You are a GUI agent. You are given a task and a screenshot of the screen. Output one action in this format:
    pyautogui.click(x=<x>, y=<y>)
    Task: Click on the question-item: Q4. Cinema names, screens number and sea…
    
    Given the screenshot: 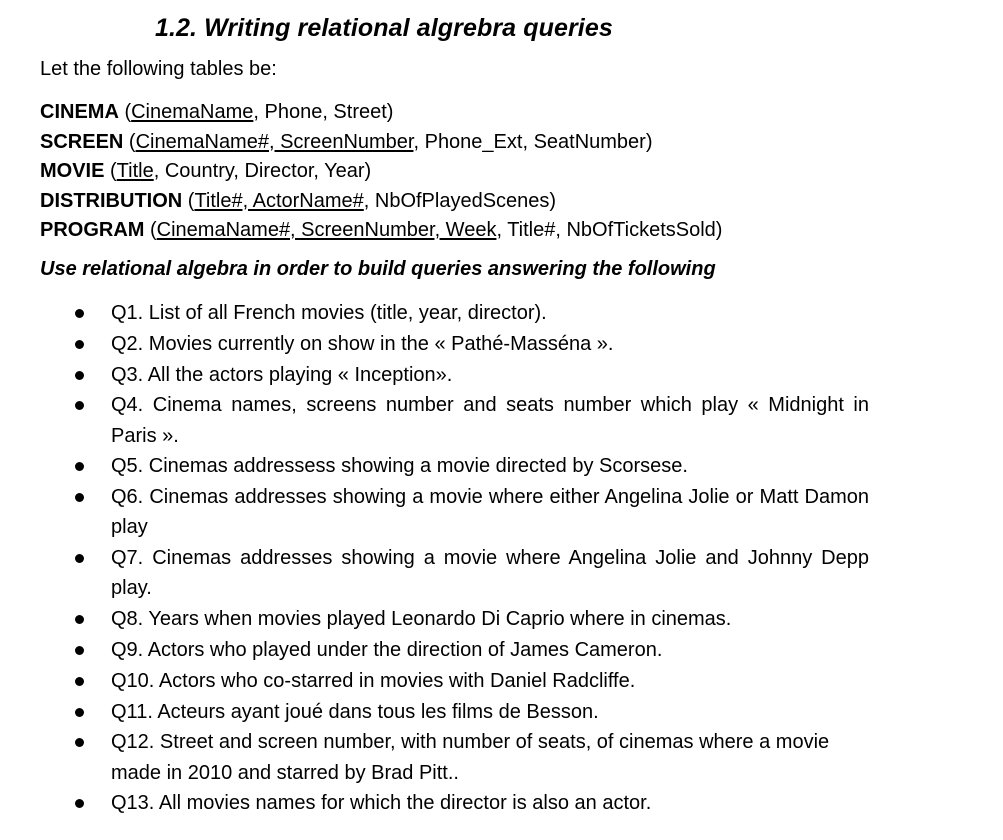 What is the action you would take?
    pyautogui.click(x=434, y=420)
    